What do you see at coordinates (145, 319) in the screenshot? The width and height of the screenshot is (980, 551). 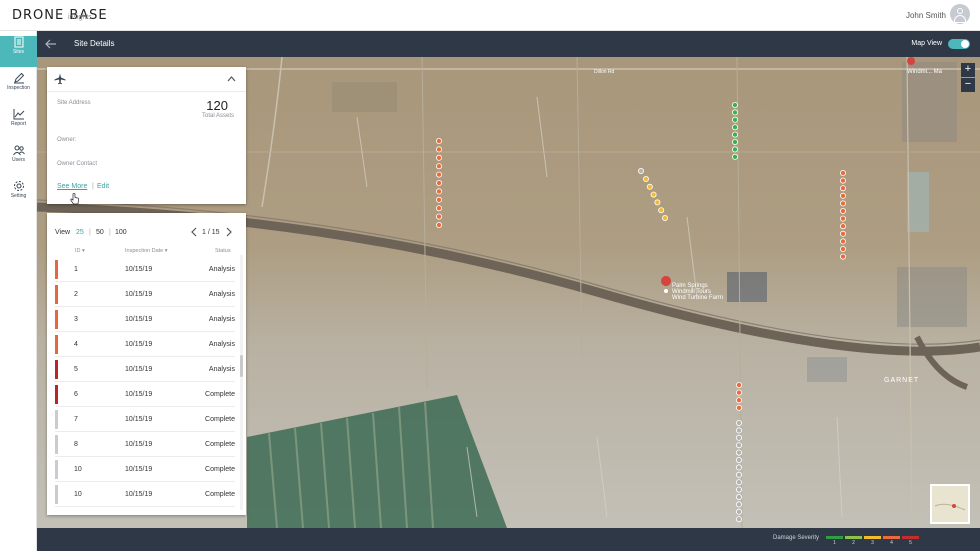 I see `table-row: 3 10/15/19 Analysis` at bounding box center [145, 319].